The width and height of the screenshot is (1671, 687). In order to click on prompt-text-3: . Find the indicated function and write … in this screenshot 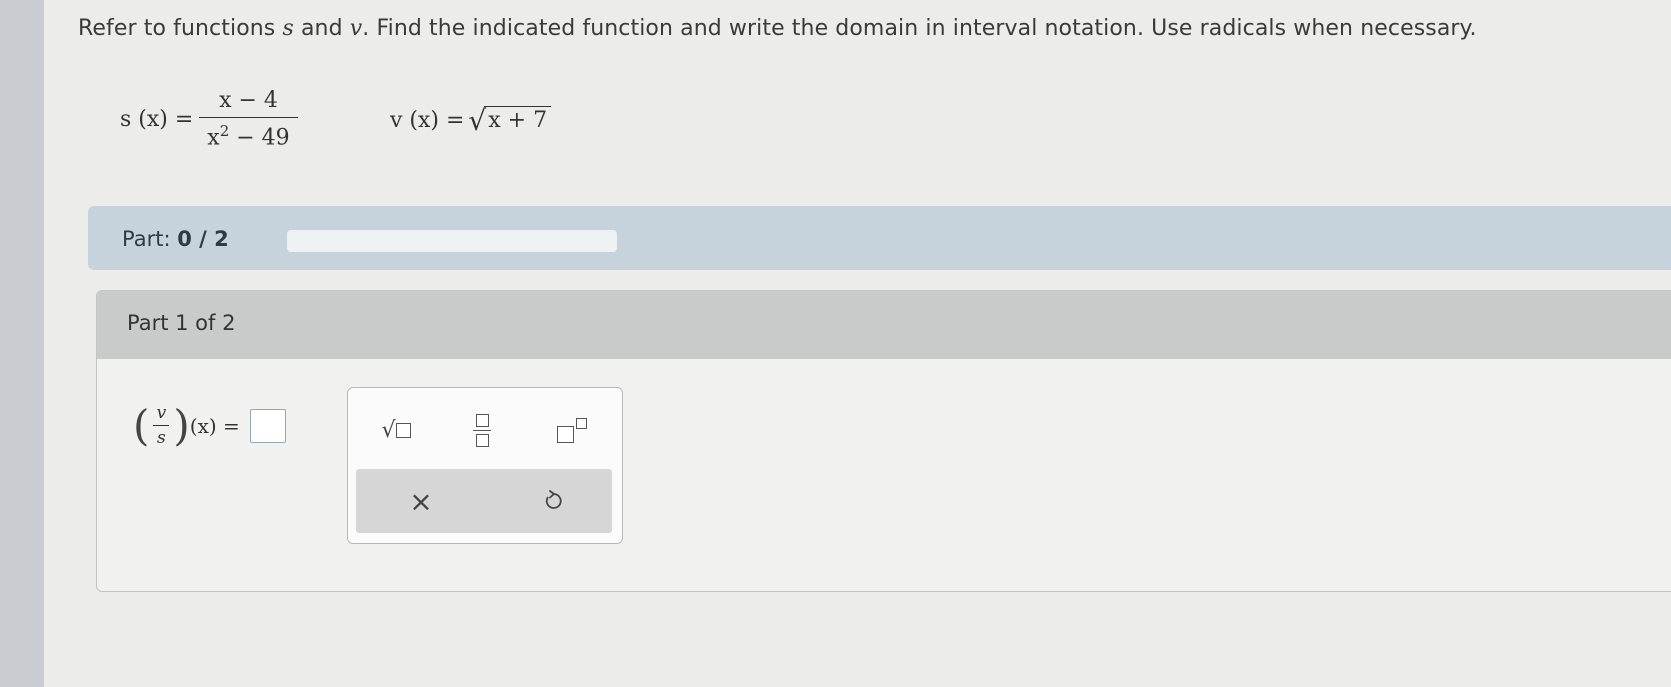, I will do `click(919, 28)`.